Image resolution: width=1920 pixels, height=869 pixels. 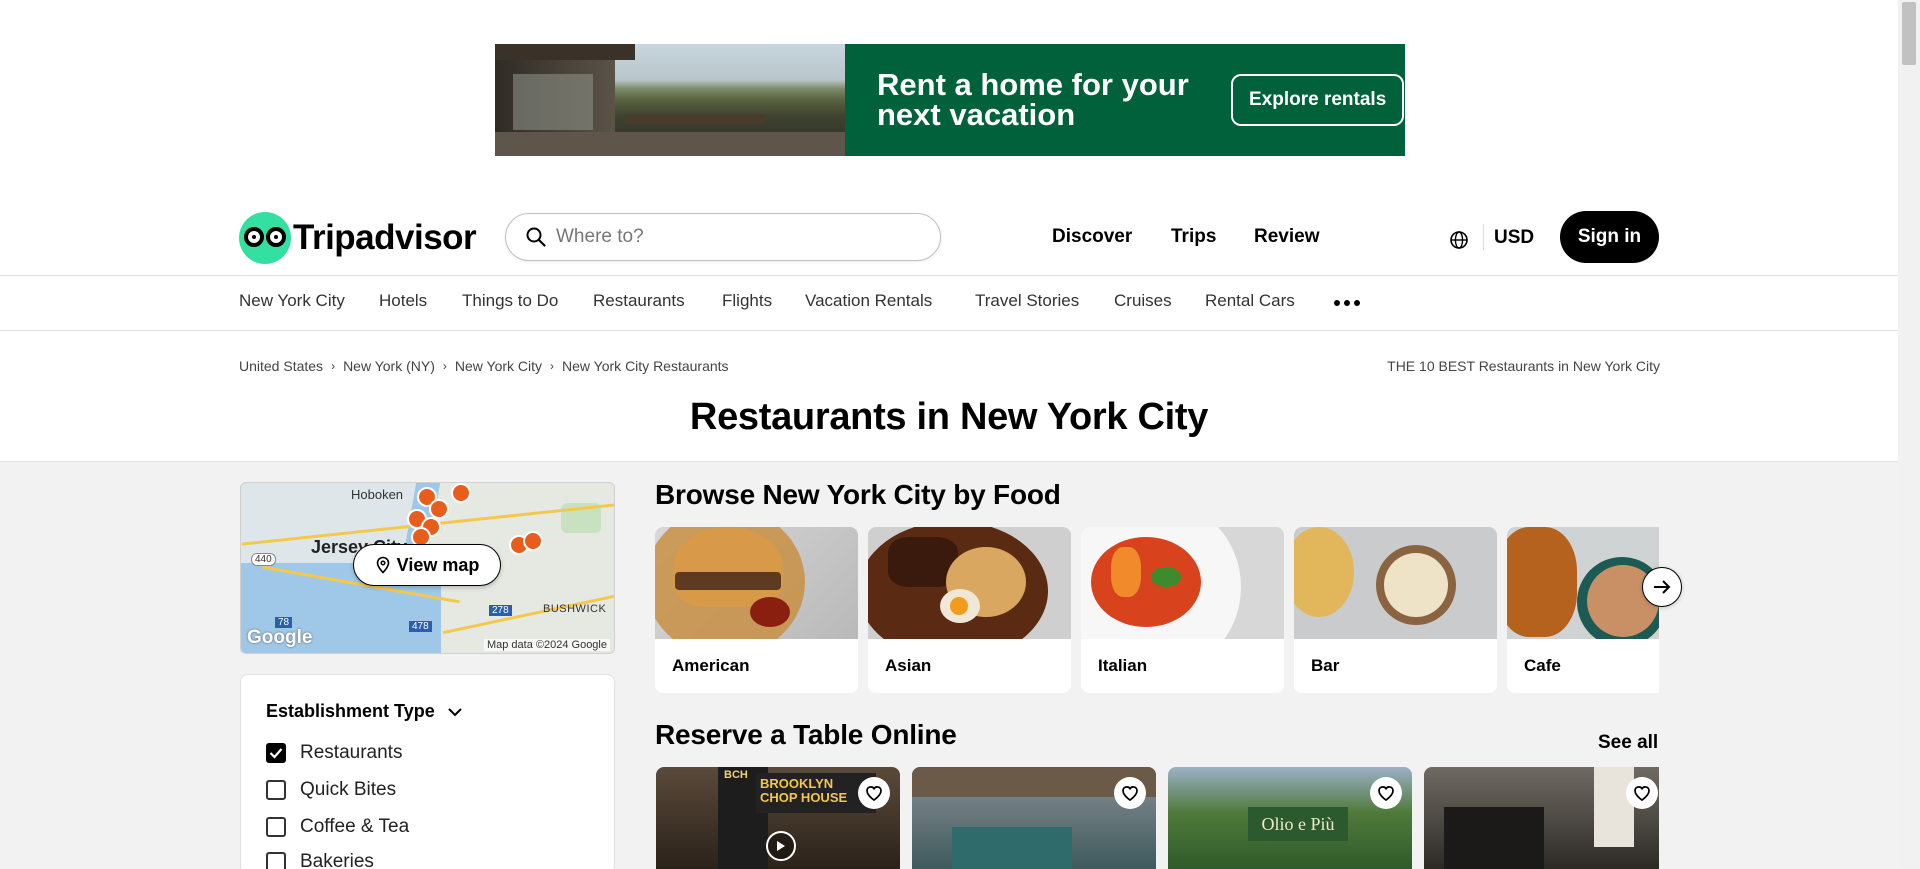 I want to click on filter-option-restaurants: Restaurants, so click(x=334, y=753).